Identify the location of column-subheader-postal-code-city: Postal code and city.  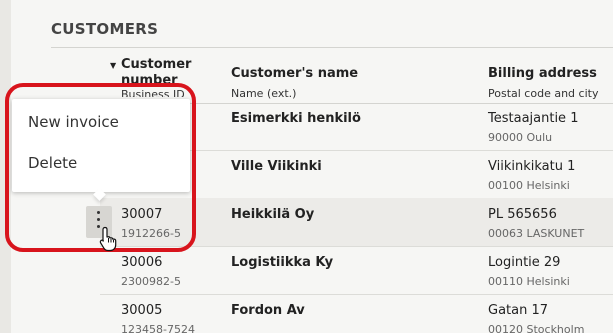
(543, 93).